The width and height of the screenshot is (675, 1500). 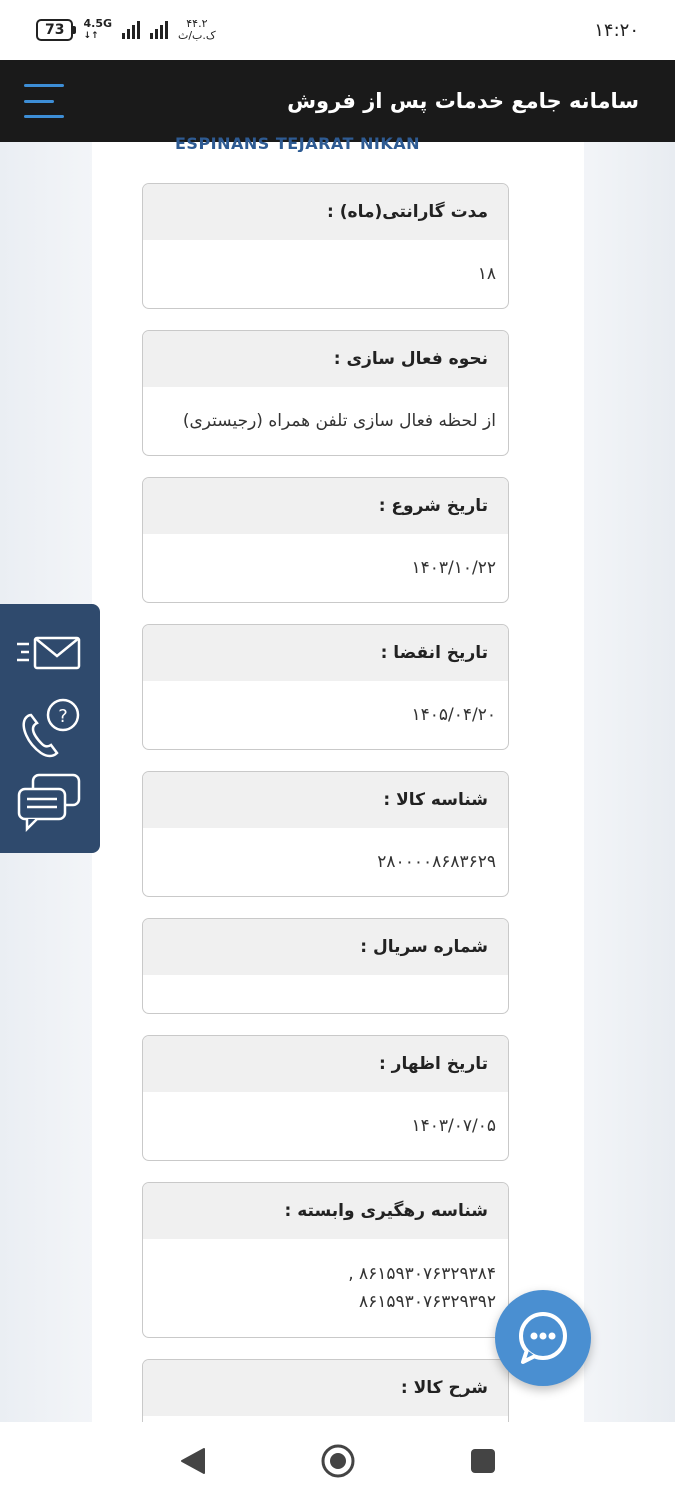 What do you see at coordinates (325, 947) in the screenshot?
I see `field-label: شماره سریال :` at bounding box center [325, 947].